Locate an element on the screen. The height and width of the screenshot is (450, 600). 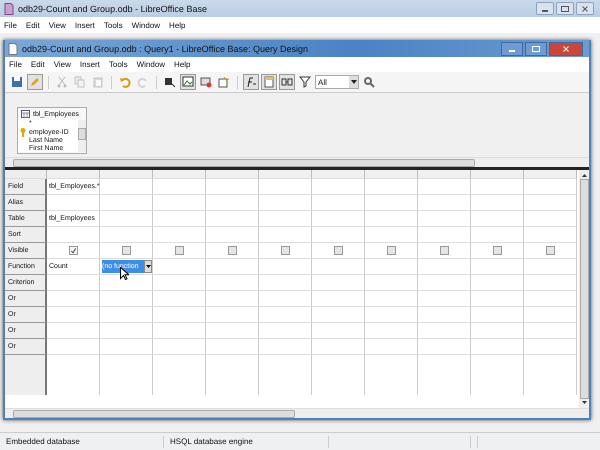
menu-item: View is located at coordinates (62, 64).